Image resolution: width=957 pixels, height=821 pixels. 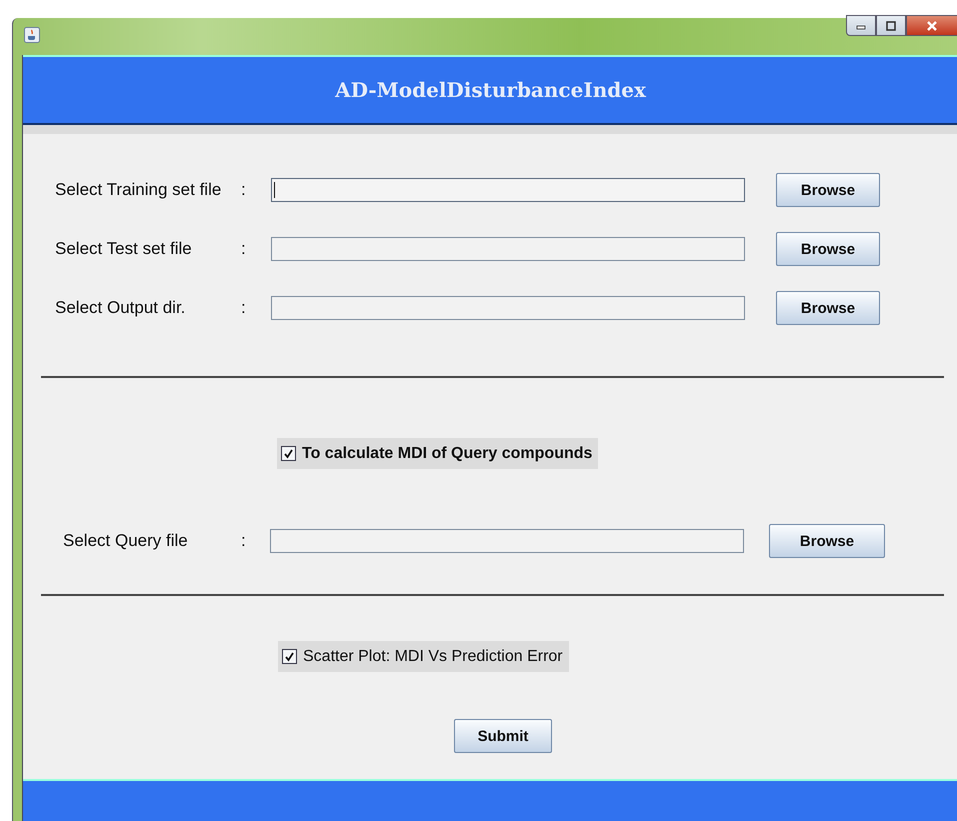 I want to click on close-button, so click(x=931, y=25).